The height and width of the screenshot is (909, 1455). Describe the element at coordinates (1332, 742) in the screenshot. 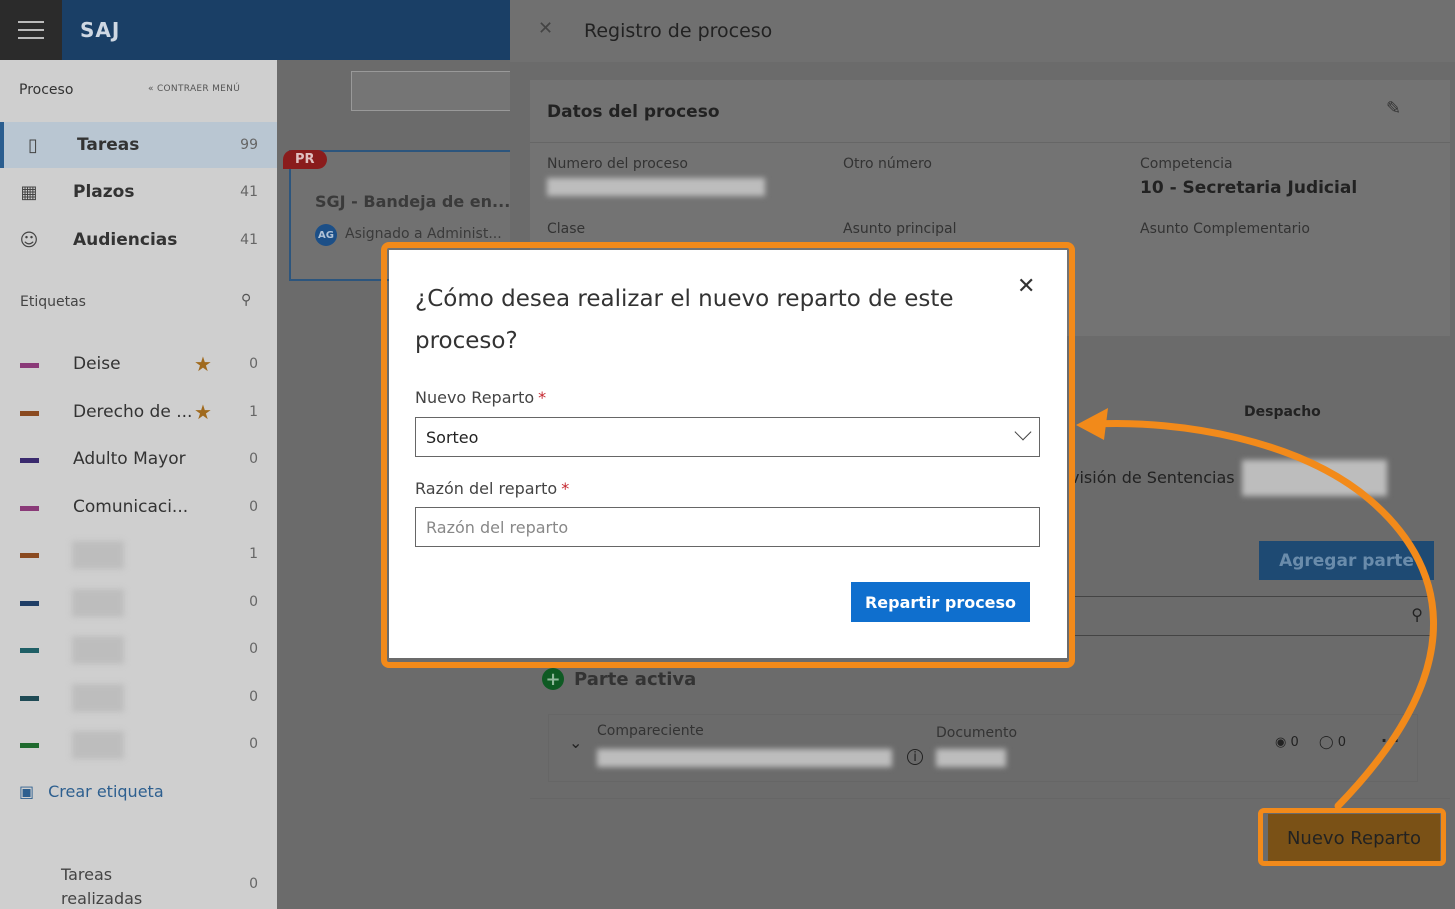

I see `comment-count: ◯ 0` at that location.